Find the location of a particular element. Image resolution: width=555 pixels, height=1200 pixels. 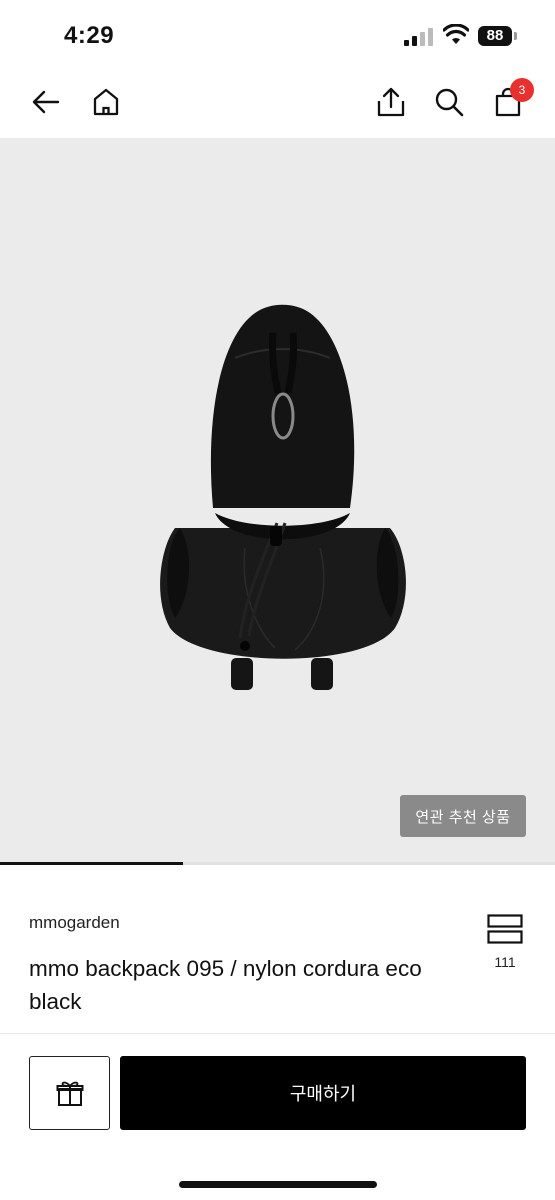

cart-count-badge: 3 is located at coordinates (522, 90).